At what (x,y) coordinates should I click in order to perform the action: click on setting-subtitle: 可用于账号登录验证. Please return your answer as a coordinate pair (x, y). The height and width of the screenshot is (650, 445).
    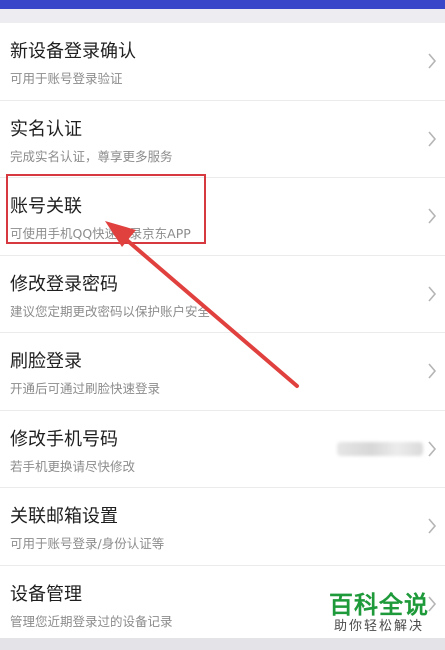
    Looking at the image, I should click on (66, 78).